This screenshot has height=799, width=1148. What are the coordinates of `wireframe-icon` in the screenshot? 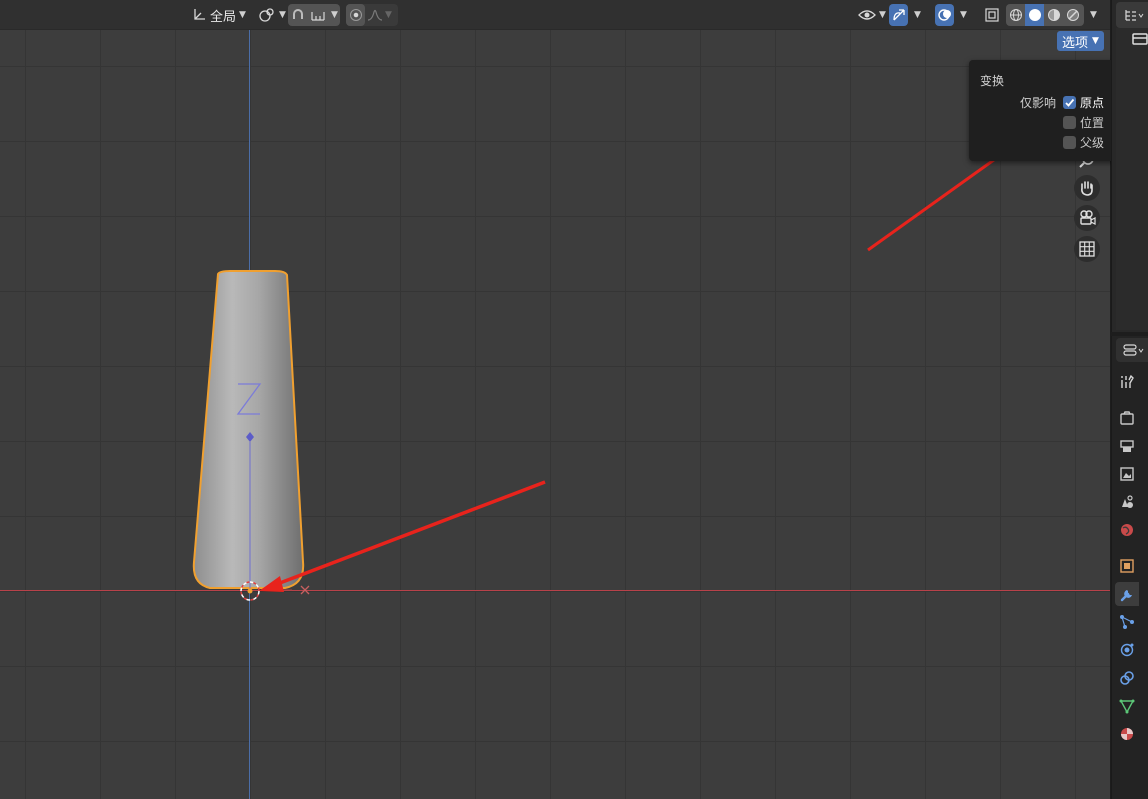 It's located at (1015, 15).